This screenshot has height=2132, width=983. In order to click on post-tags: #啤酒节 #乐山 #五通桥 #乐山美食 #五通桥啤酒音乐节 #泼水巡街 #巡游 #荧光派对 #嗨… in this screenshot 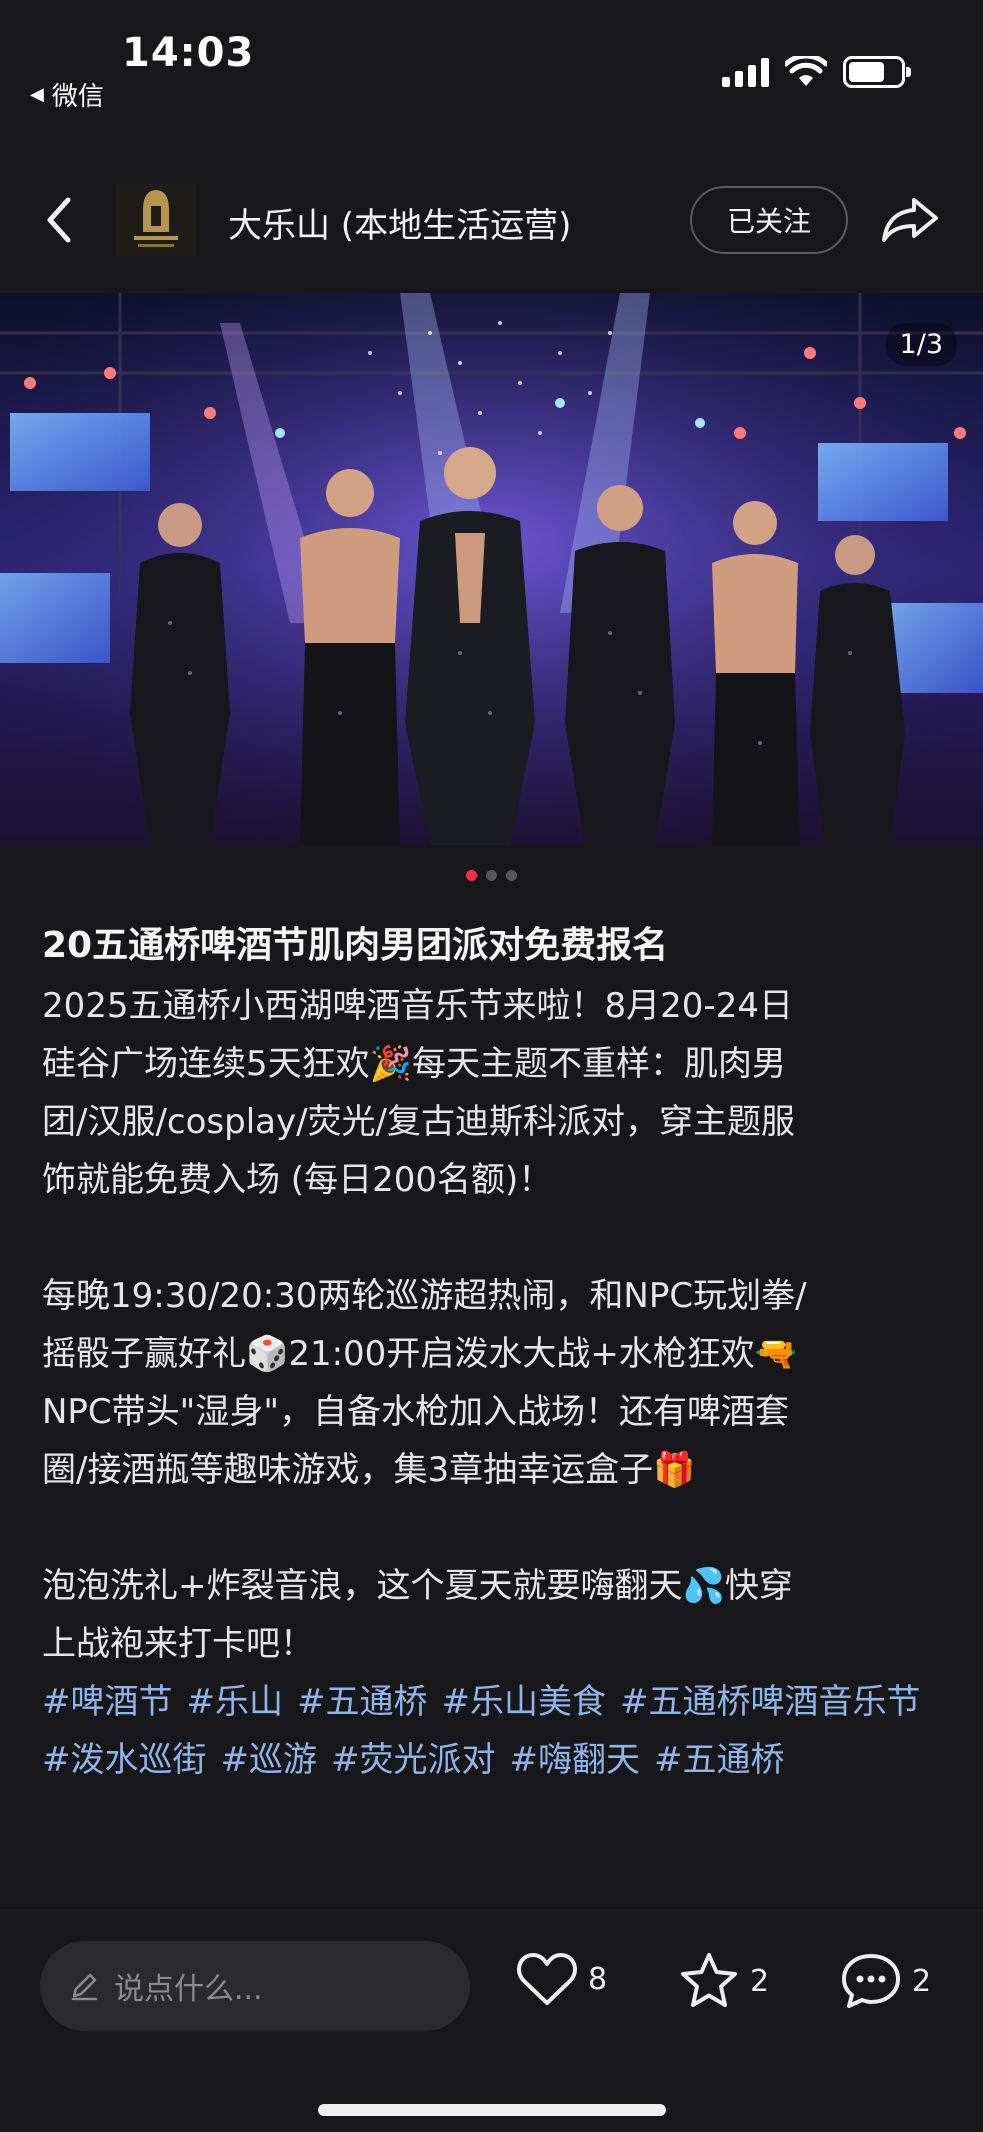, I will do `click(494, 1731)`.